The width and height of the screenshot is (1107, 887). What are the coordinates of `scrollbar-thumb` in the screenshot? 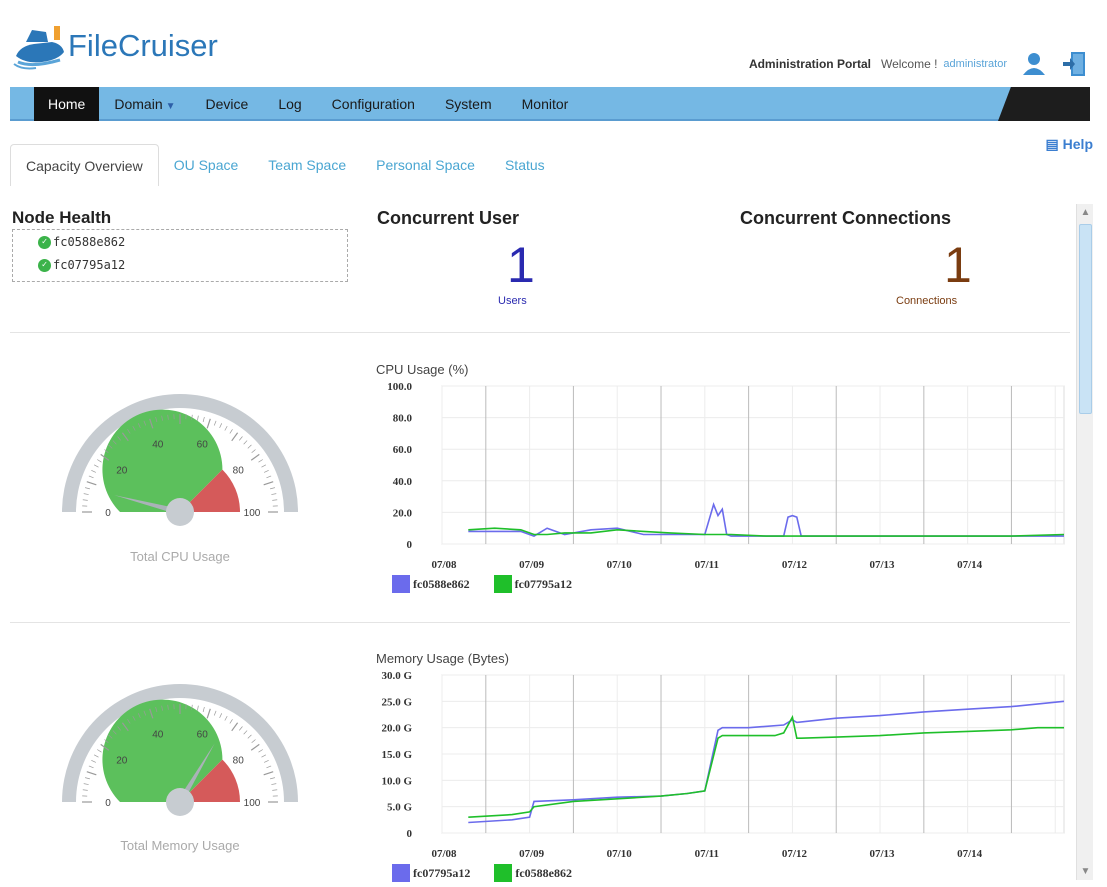 It's located at (1085, 319).